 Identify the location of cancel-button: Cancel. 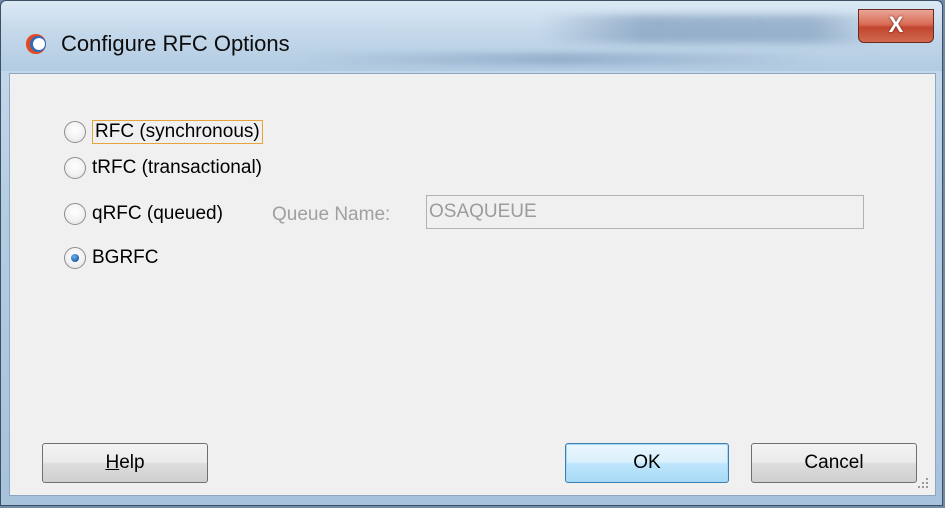
(834, 463).